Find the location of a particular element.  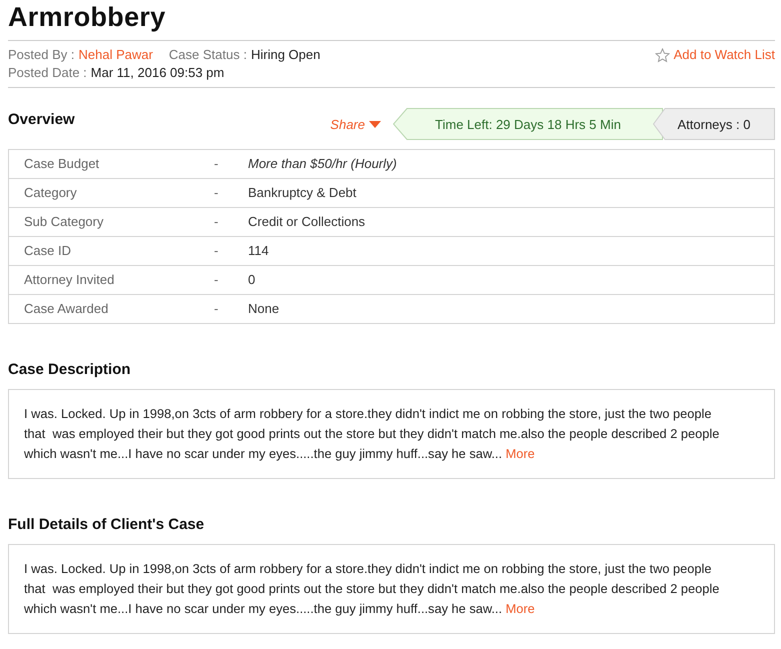

caret-icon is located at coordinates (375, 124).